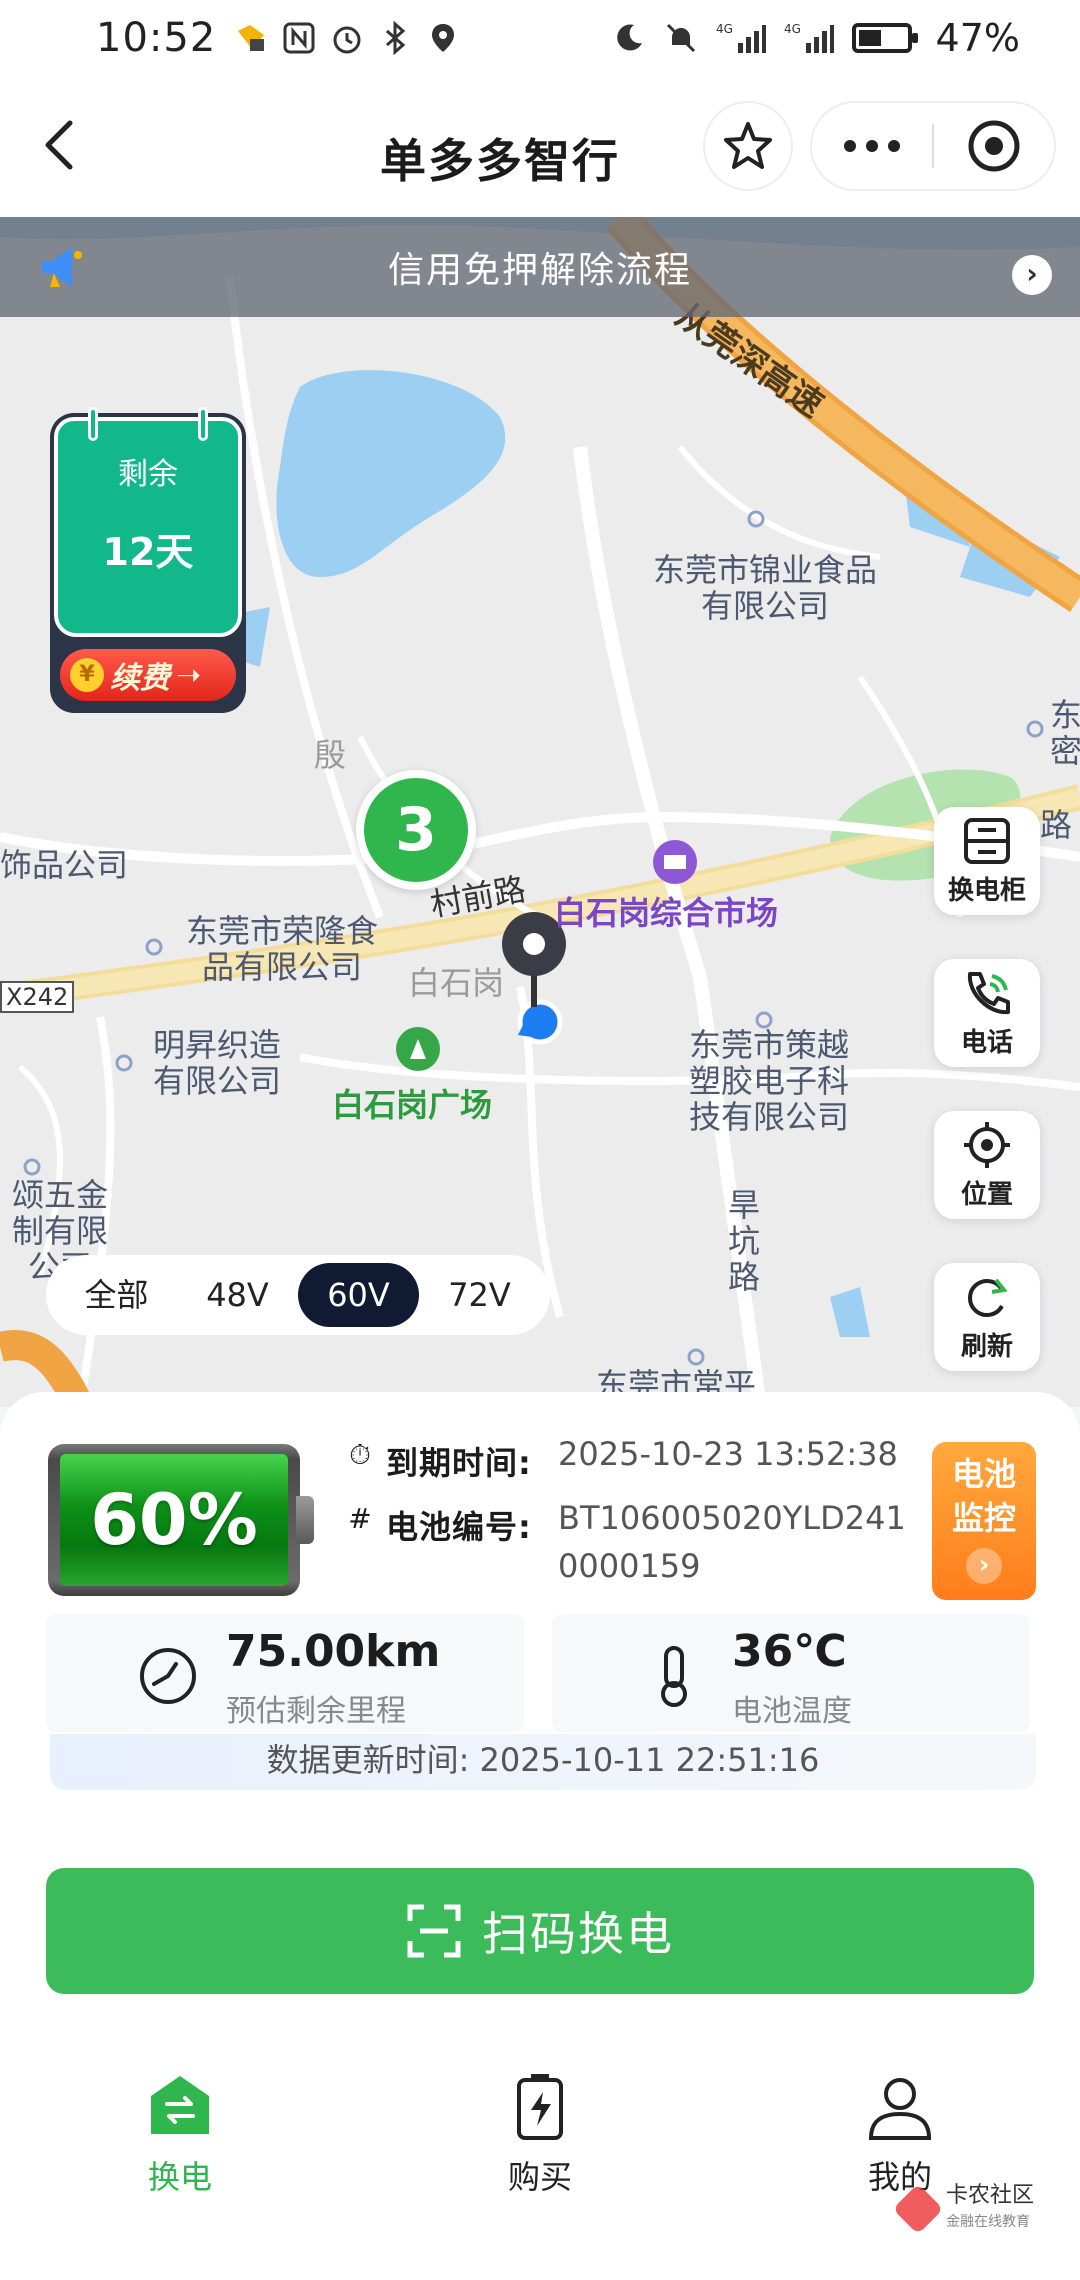 Image resolution: width=1080 pixels, height=2280 pixels. I want to click on remaining-days-card: 剩余 12天 ¥ 续费 ➝, so click(148, 560).